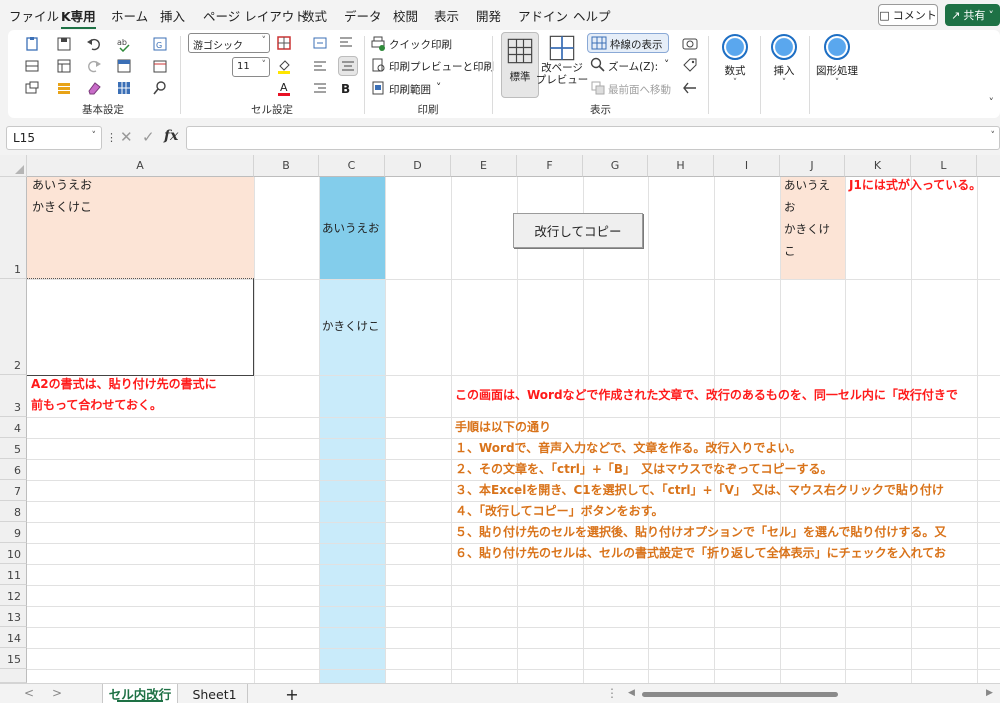 Image resolution: width=1000 pixels, height=703 pixels. What do you see at coordinates (13, 637) in the screenshot?
I see `row-header: 14` at bounding box center [13, 637].